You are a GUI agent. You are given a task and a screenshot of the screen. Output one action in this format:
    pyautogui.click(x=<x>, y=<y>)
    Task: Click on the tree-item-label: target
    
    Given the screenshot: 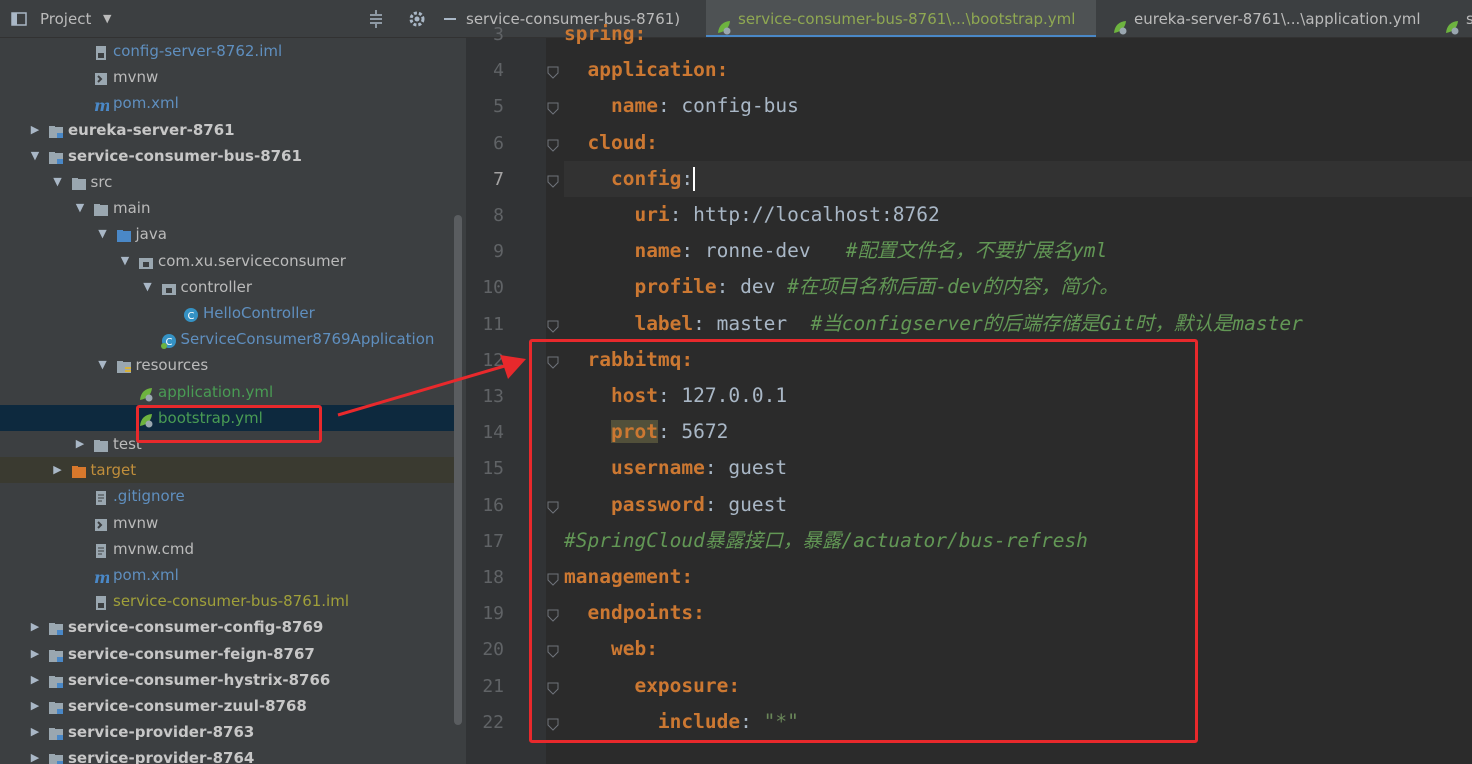 What is the action you would take?
    pyautogui.click(x=113, y=470)
    